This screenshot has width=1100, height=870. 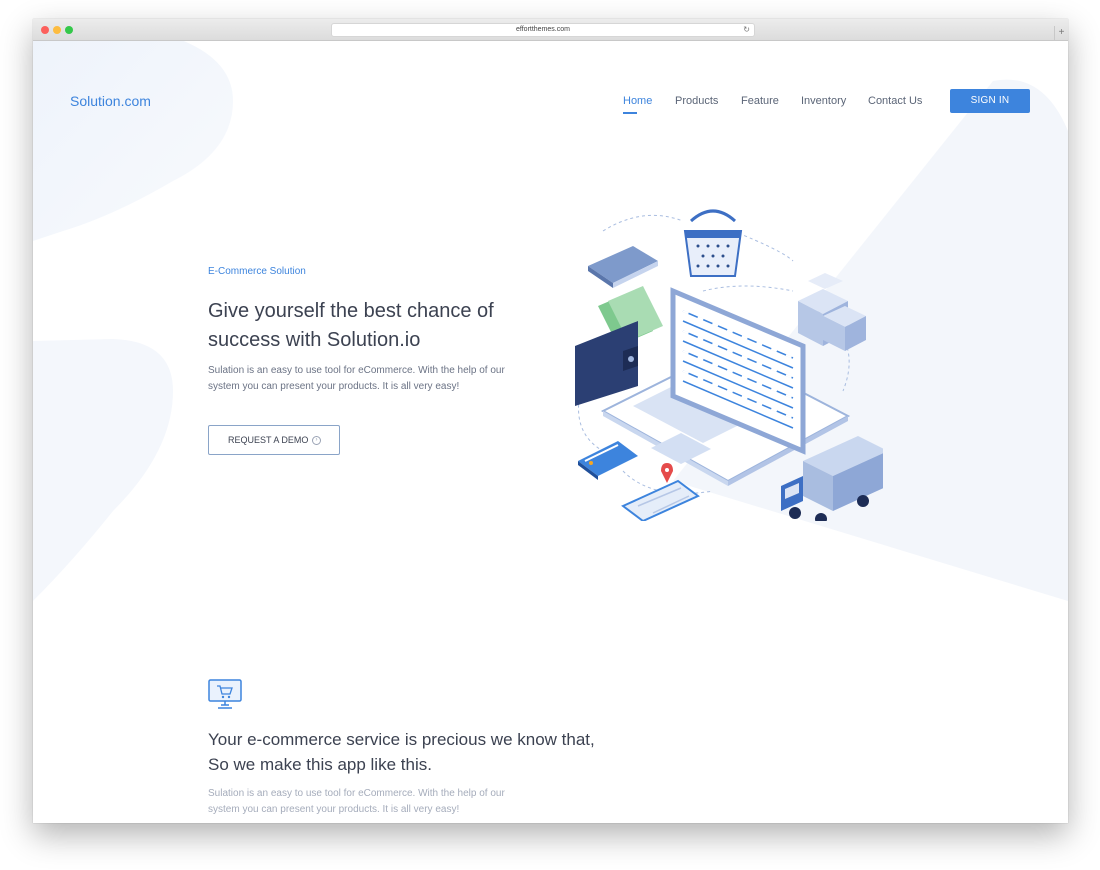 What do you see at coordinates (225, 694) in the screenshot?
I see `monitor-cart-icon` at bounding box center [225, 694].